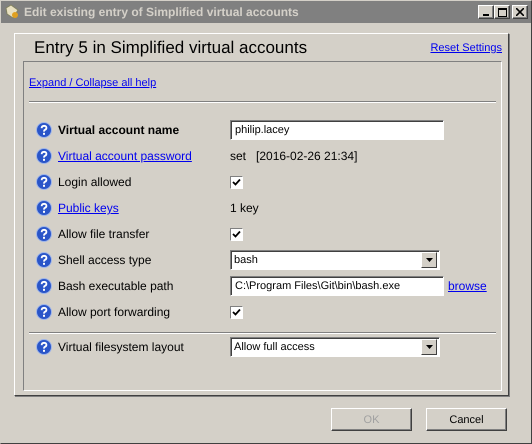  I want to click on field-label: Allow port forwarding, so click(115, 312).